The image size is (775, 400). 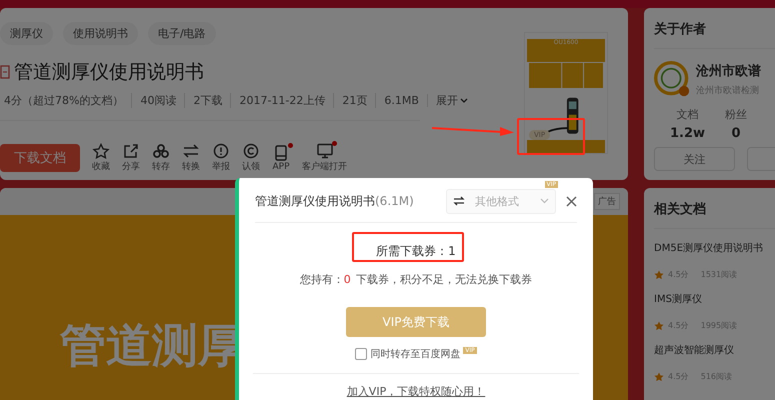 What do you see at coordinates (334, 201) in the screenshot?
I see `dialog-title: 管道测厚仪使用说明书(6.1M)` at bounding box center [334, 201].